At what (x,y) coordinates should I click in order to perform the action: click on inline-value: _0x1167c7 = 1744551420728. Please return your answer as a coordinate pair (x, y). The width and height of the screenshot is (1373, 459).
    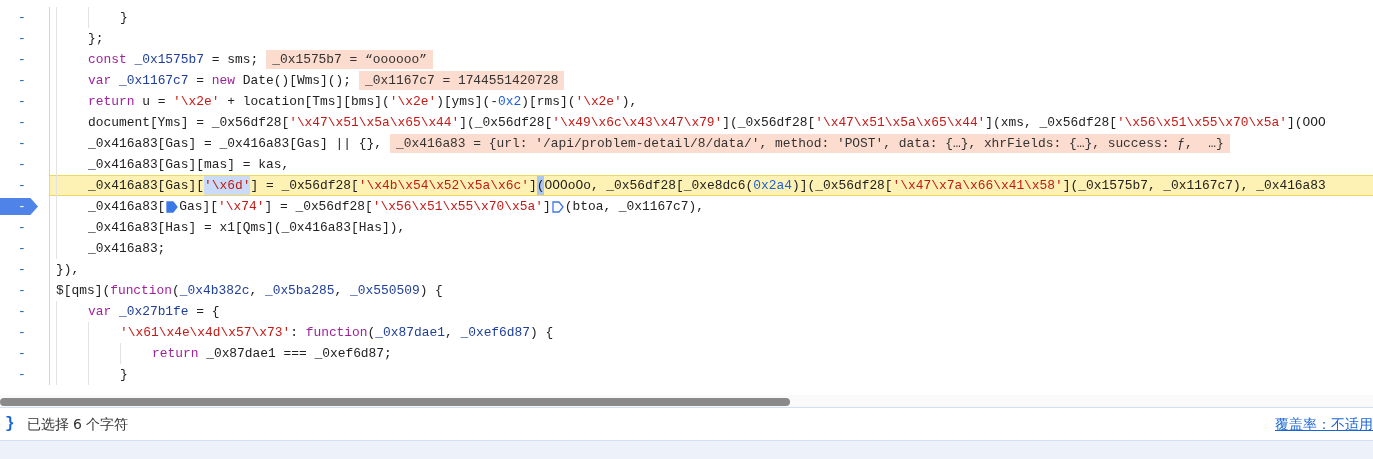
    Looking at the image, I should click on (462, 80).